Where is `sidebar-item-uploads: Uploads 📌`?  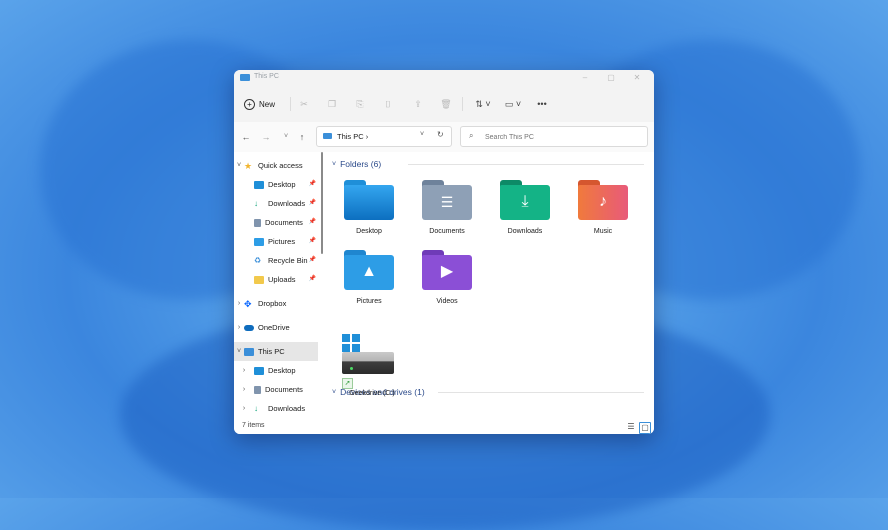 sidebar-item-uploads: Uploads 📌 is located at coordinates (276, 279).